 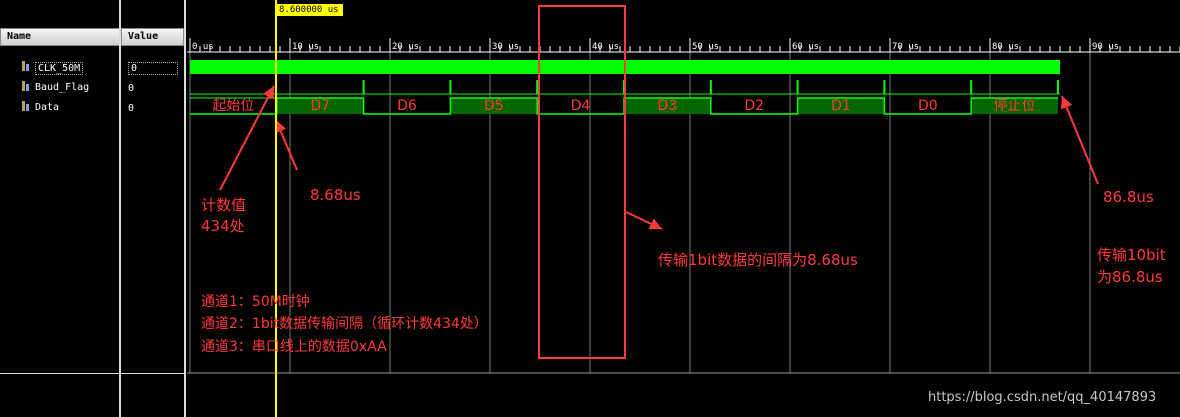 What do you see at coordinates (581, 106) in the screenshot?
I see `data-bit-label: D4` at bounding box center [581, 106].